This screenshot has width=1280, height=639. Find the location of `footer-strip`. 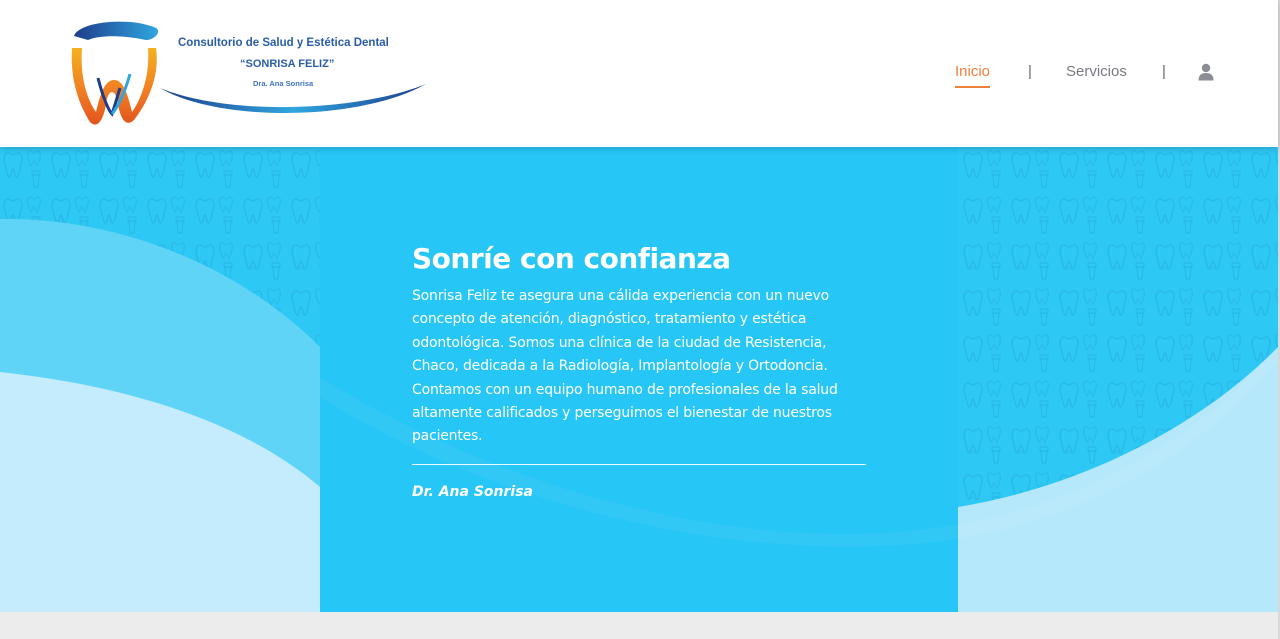

footer-strip is located at coordinates (639, 625).